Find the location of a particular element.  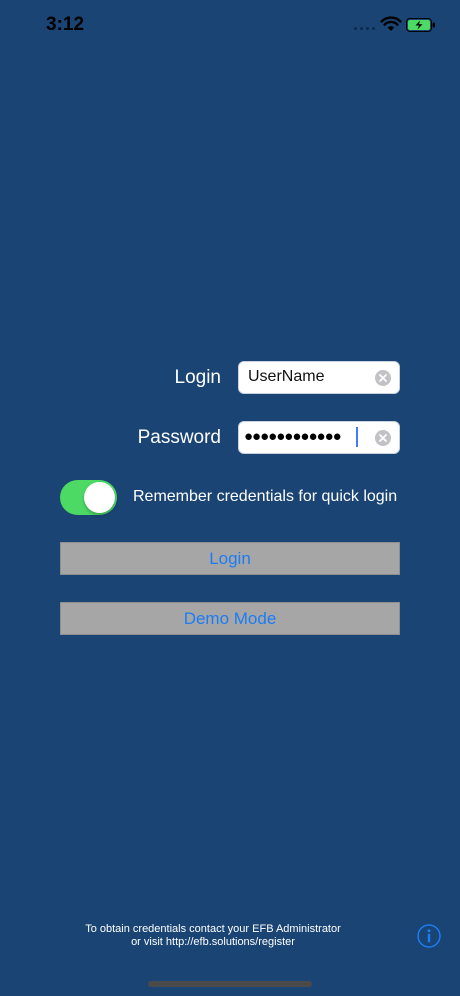

battery-charging-icon is located at coordinates (420, 25).